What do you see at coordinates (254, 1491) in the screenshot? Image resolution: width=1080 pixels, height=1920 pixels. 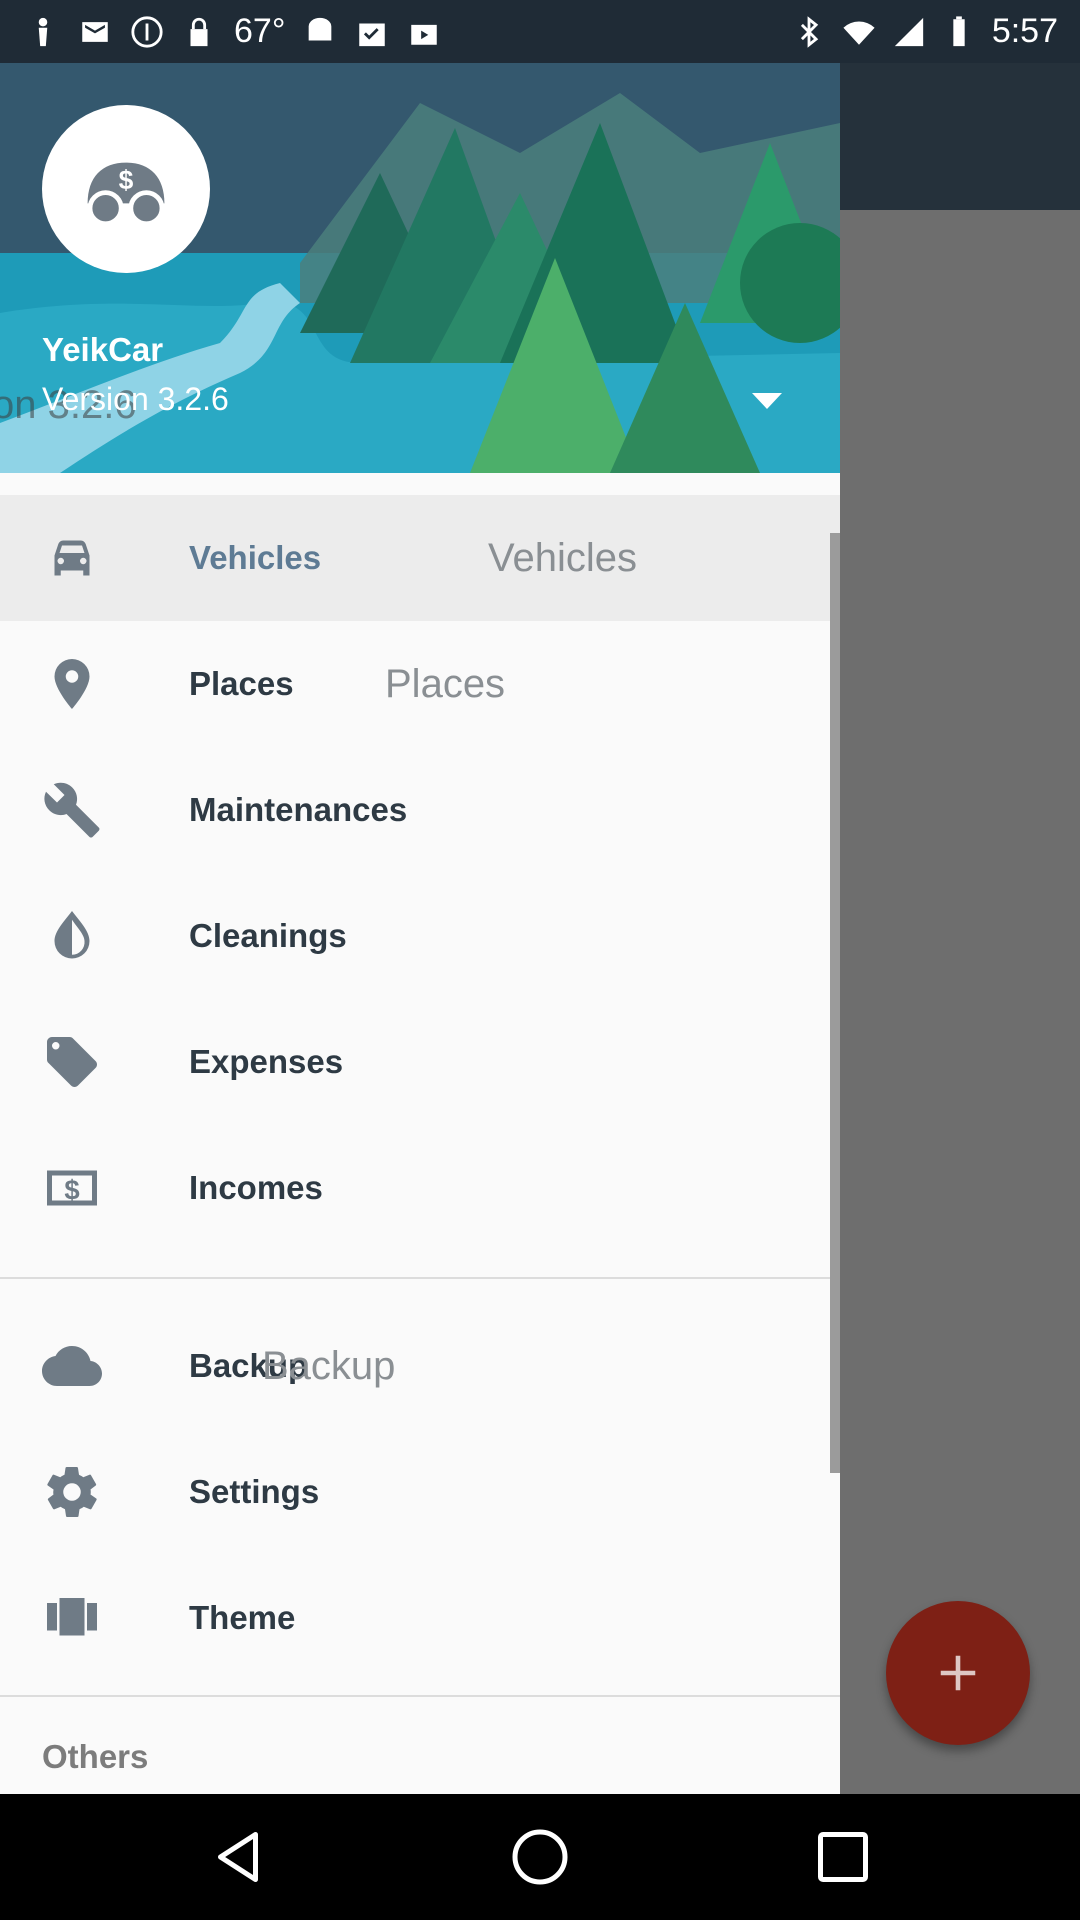 I see `menu-item-label: Settings` at bounding box center [254, 1491].